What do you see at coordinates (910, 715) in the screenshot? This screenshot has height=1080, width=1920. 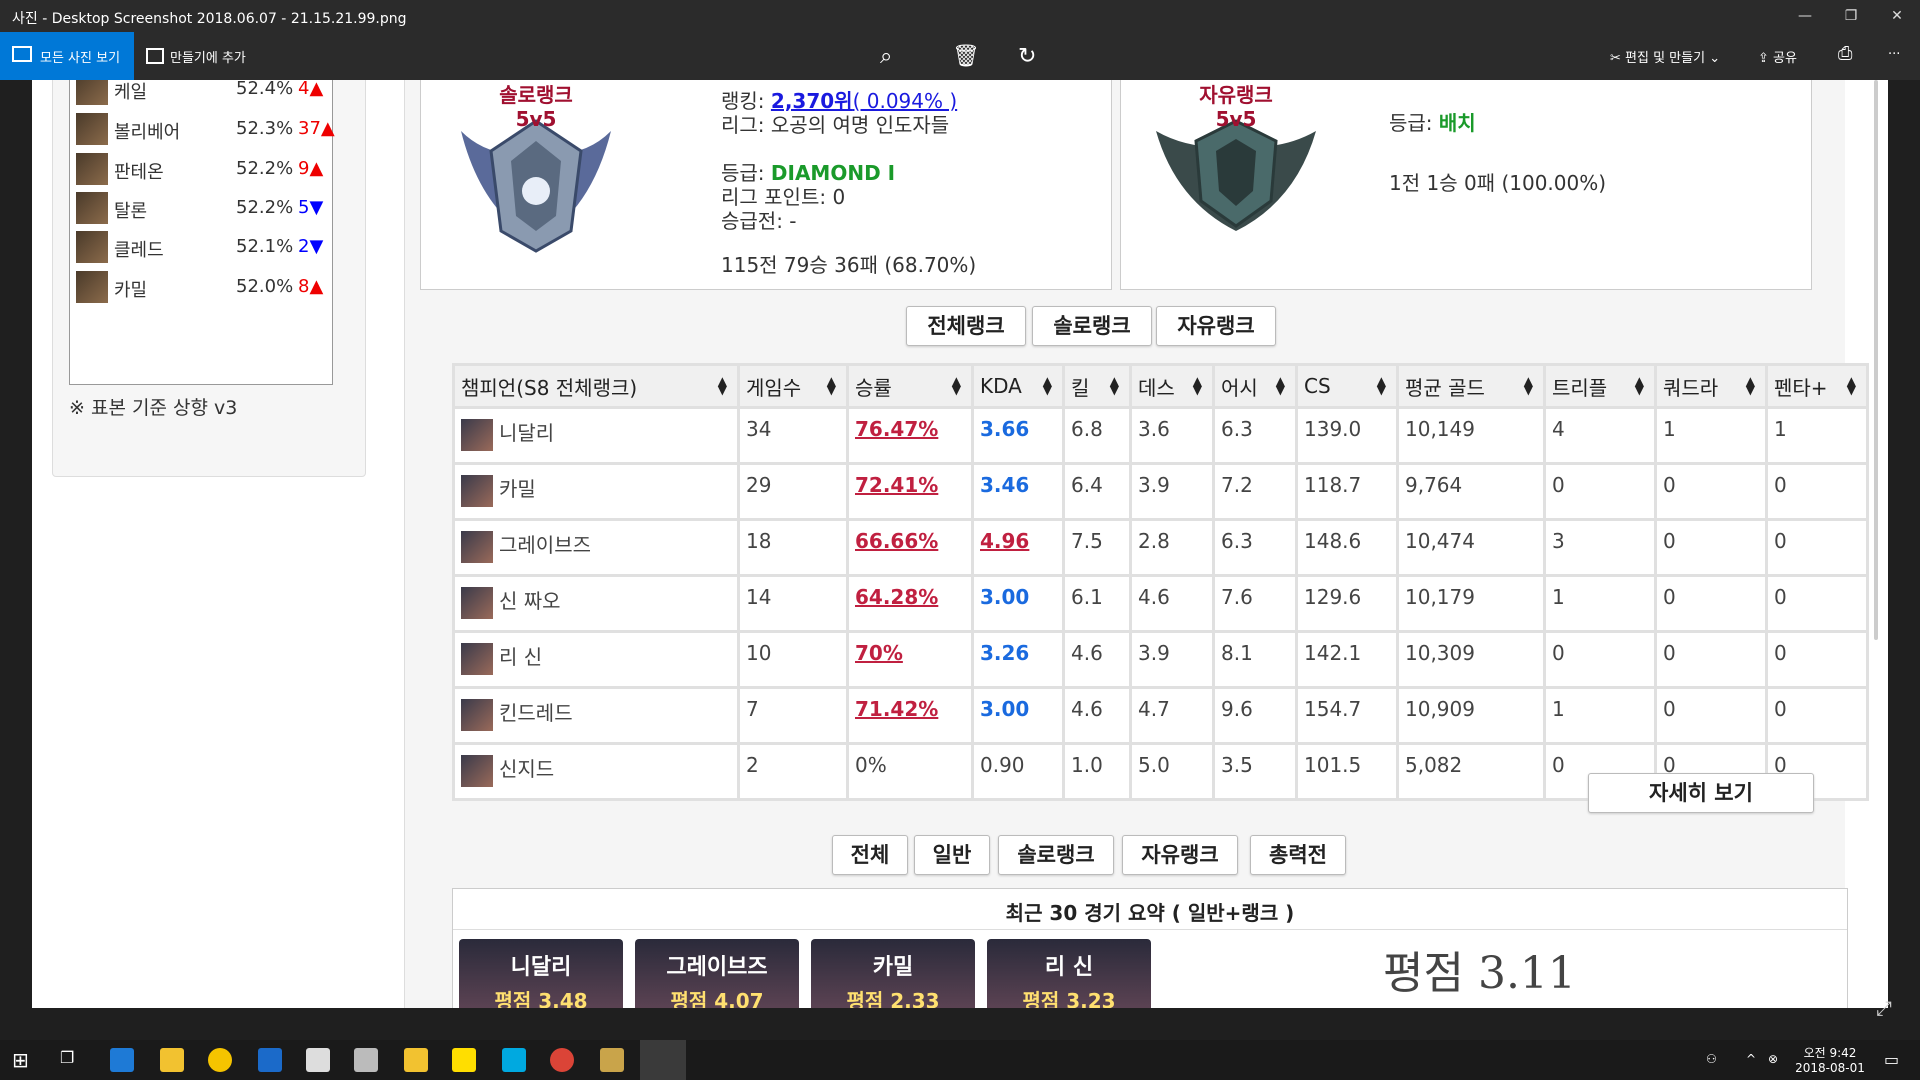 I see `winrate-cell: 71.42%` at bounding box center [910, 715].